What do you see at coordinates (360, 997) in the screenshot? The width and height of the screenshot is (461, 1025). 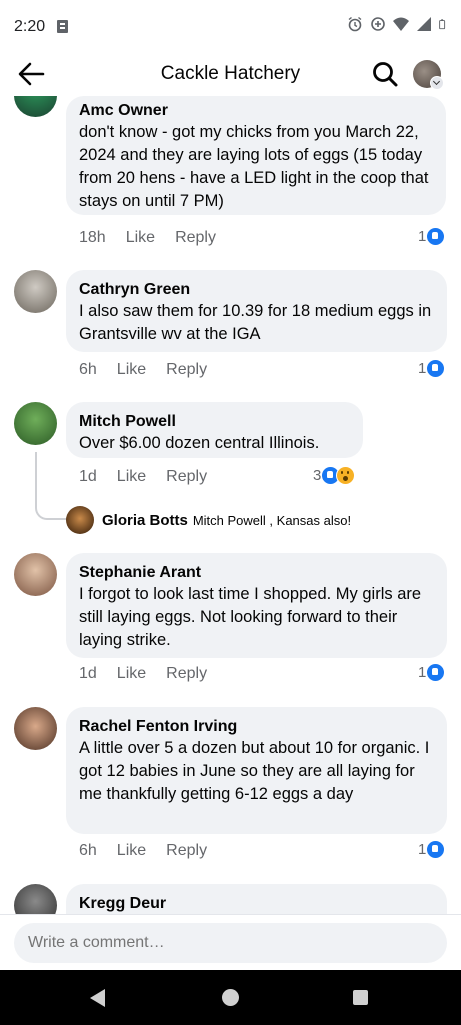 I see `nav-recents-icon` at bounding box center [360, 997].